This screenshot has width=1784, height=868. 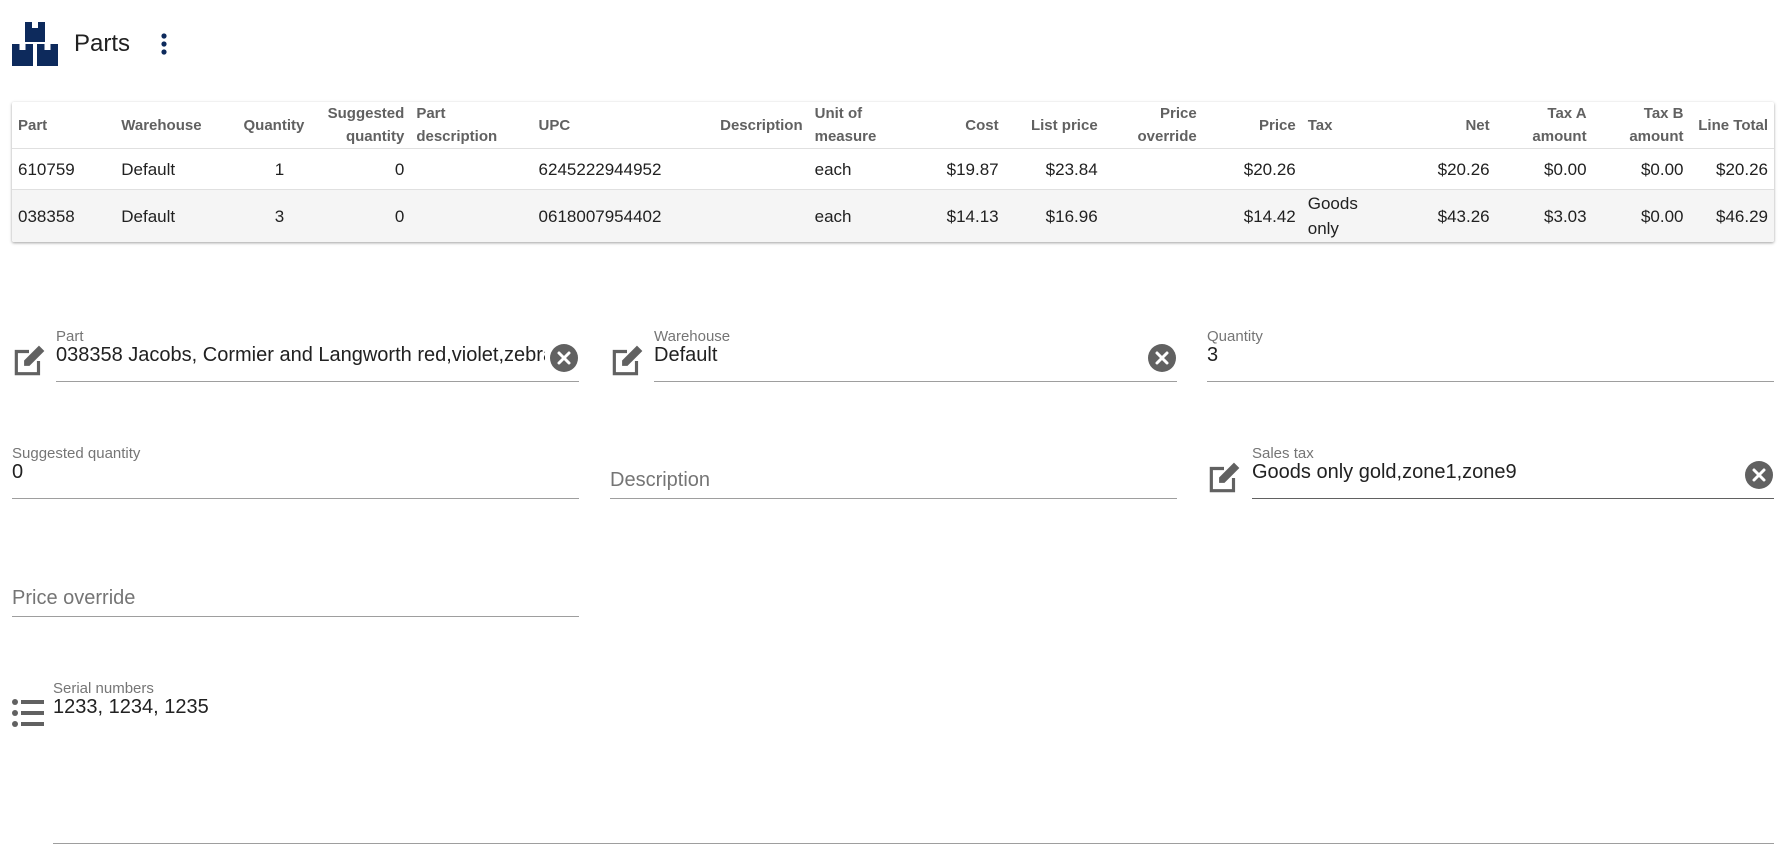 What do you see at coordinates (1641, 125) in the screenshot?
I see `column-header: Tax B amount` at bounding box center [1641, 125].